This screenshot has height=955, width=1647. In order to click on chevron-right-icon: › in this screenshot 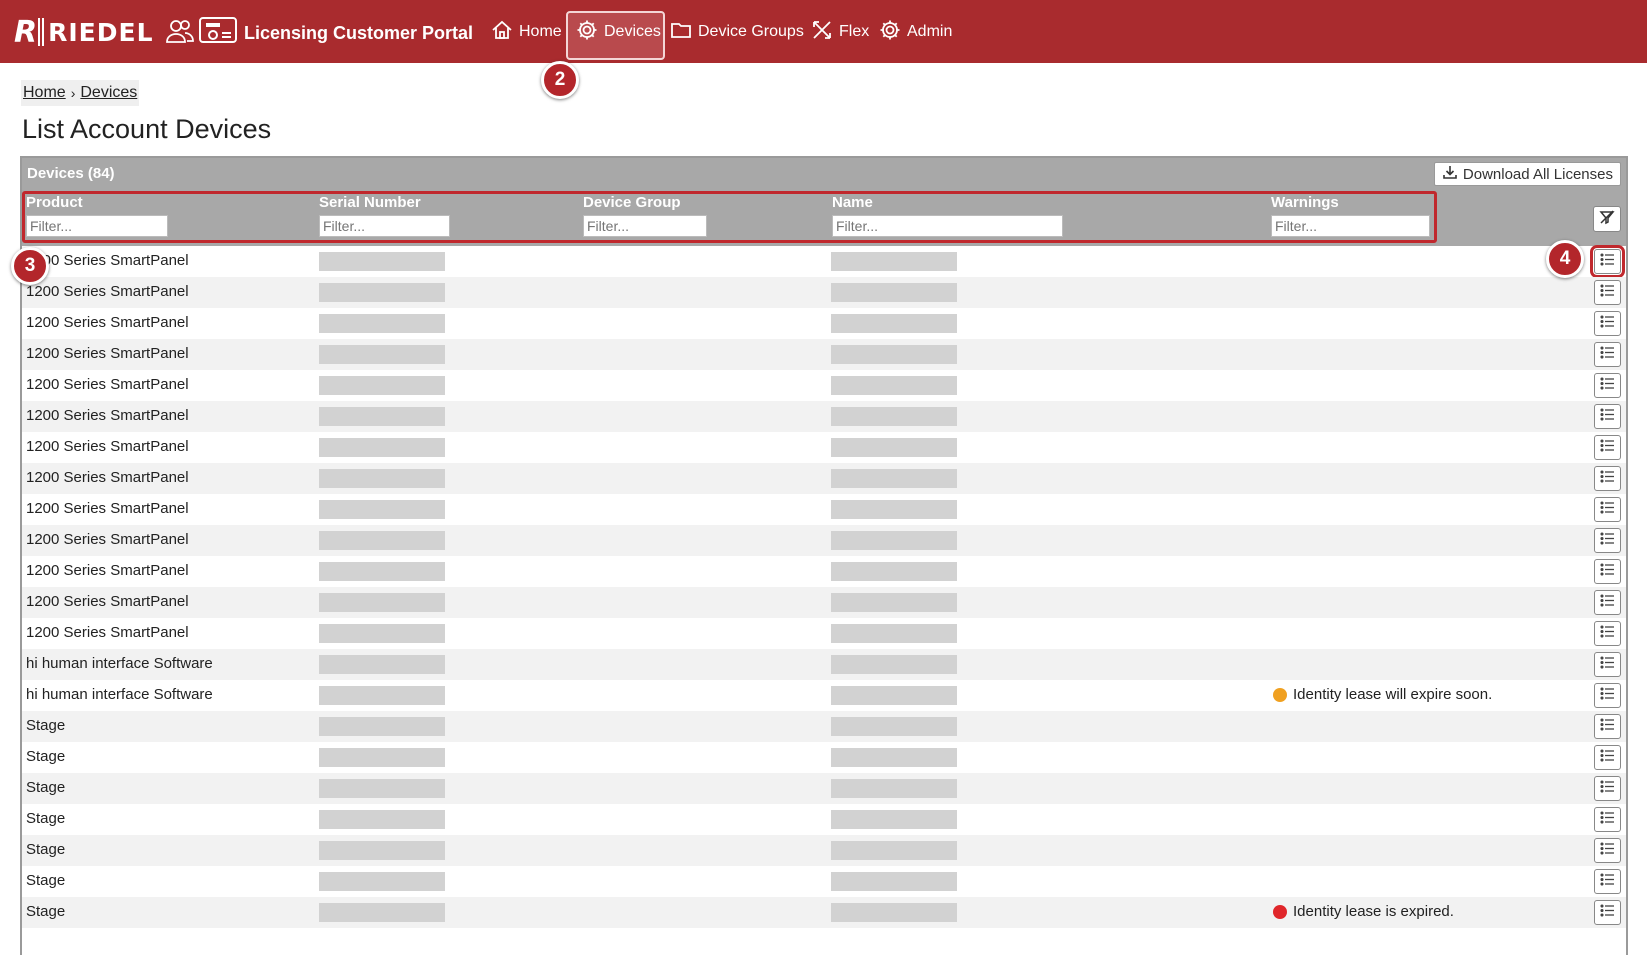, I will do `click(73, 93)`.